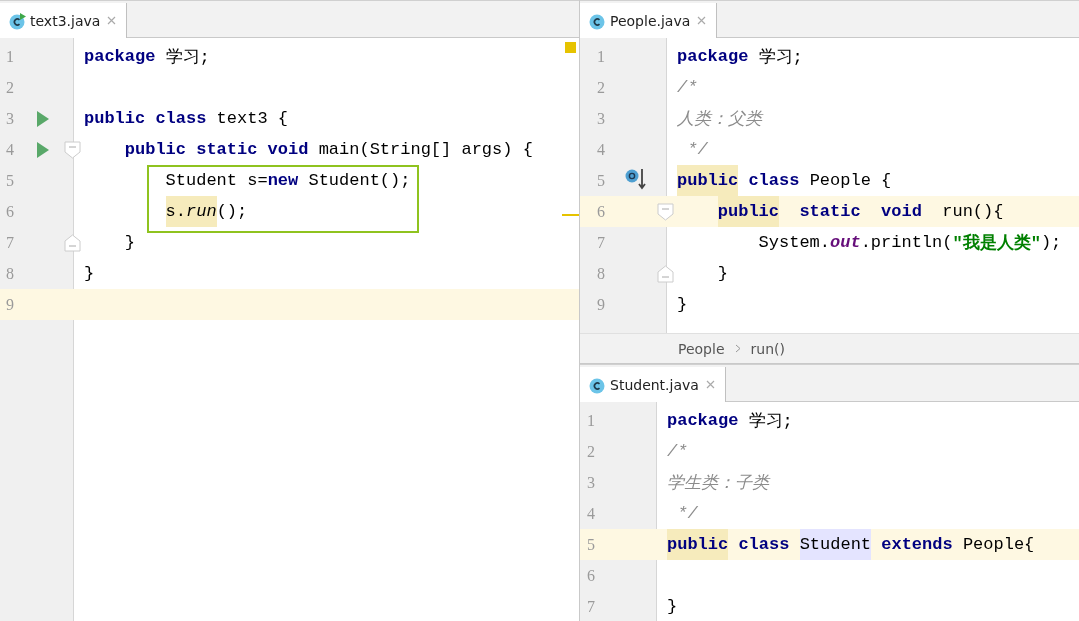 The image size is (1079, 621). Describe the element at coordinates (649, 20) in the screenshot. I see `editor-tab: People.java` at that location.